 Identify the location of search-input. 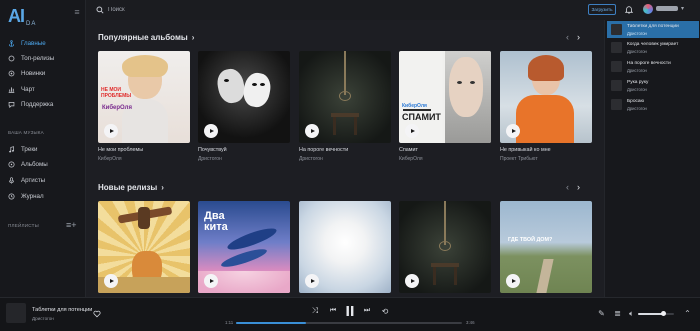
(258, 10).